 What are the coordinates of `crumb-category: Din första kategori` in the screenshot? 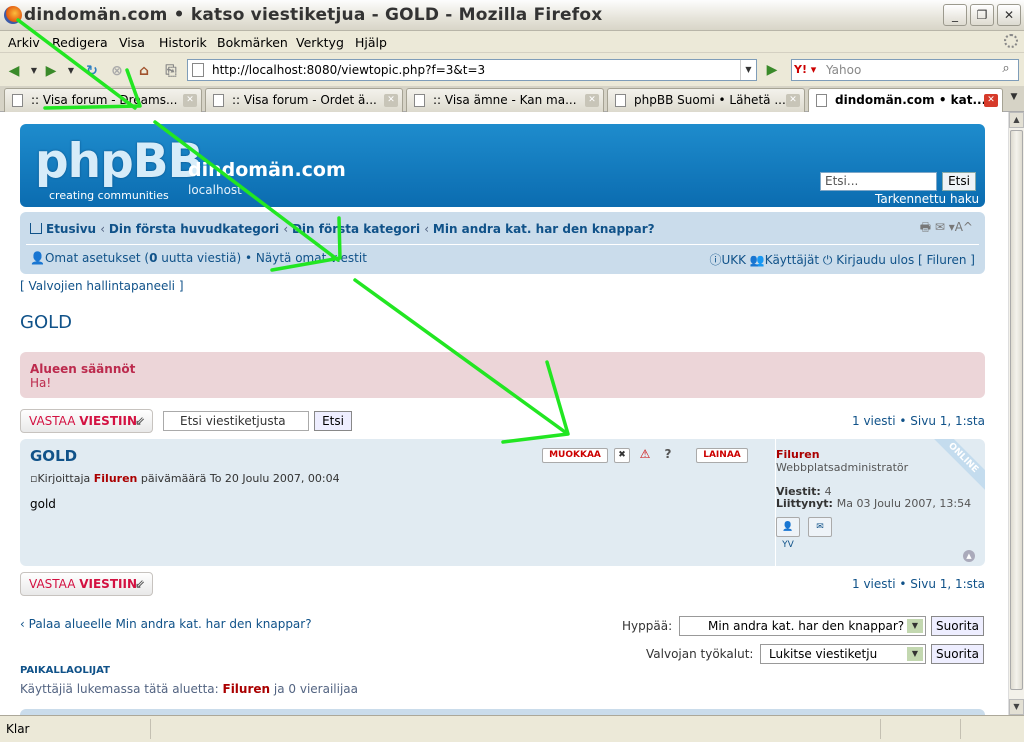 It's located at (356, 229).